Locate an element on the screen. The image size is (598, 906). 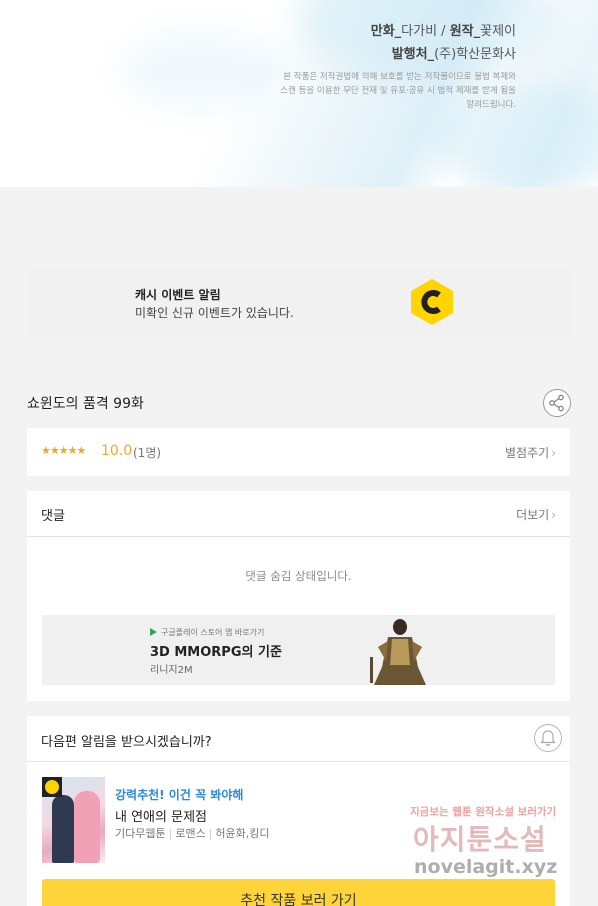
credit-role-publisher: 발행처_ is located at coordinates (413, 54).